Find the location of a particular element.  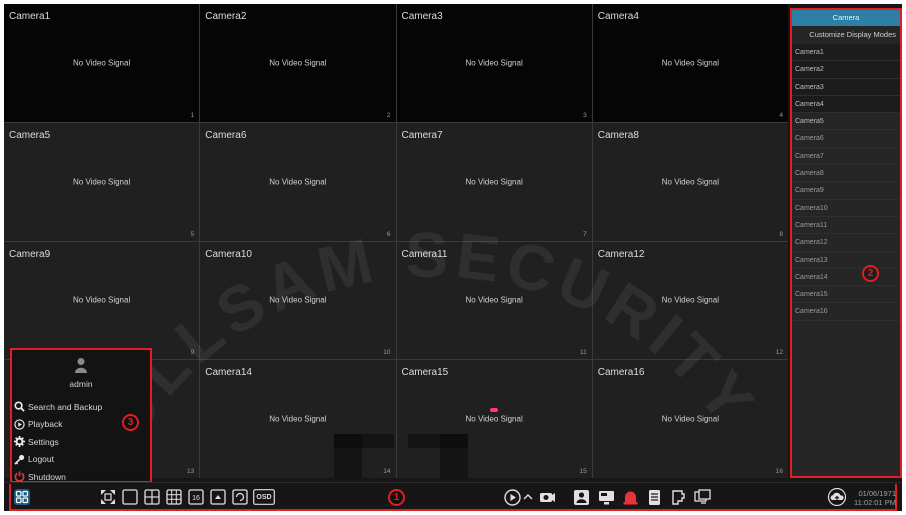

menu-item-settings: Settings is located at coordinates (58, 442).